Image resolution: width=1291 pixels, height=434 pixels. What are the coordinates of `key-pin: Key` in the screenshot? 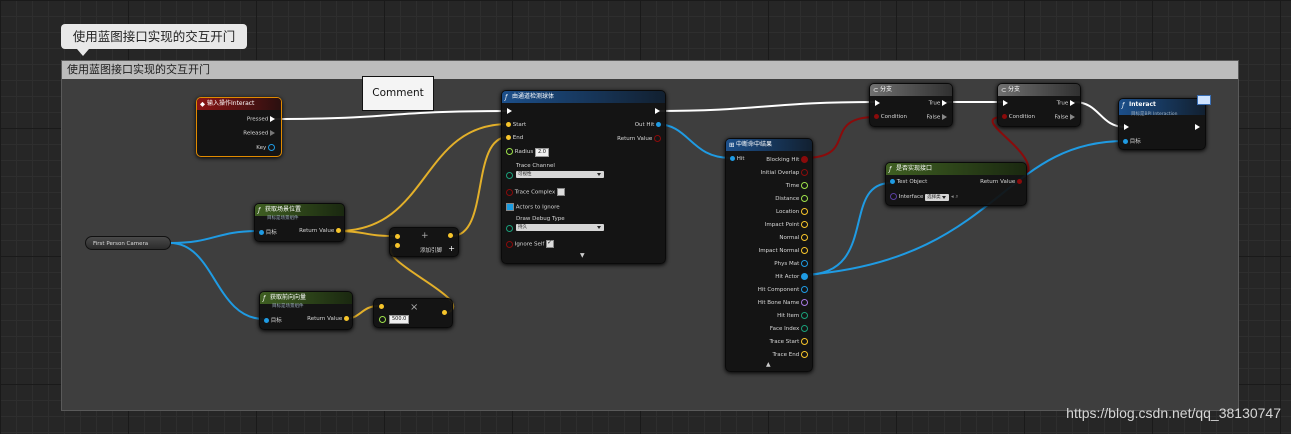 It's located at (265, 147).